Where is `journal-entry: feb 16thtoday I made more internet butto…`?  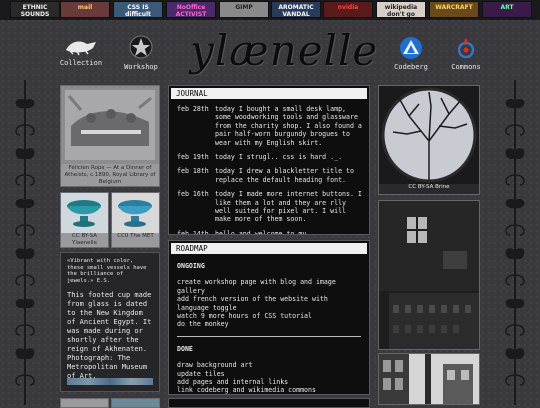 journal-entry: feb 16thtoday I made more internet butto… is located at coordinates (270, 207).